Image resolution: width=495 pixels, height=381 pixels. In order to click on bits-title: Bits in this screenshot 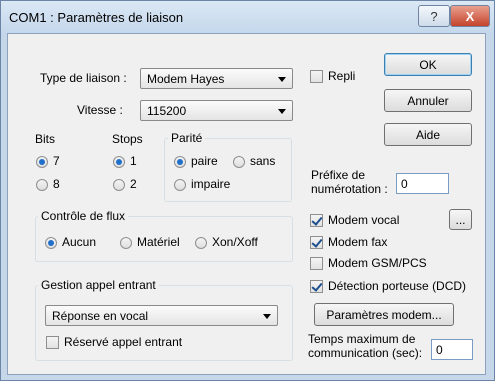, I will do `click(45, 139)`.